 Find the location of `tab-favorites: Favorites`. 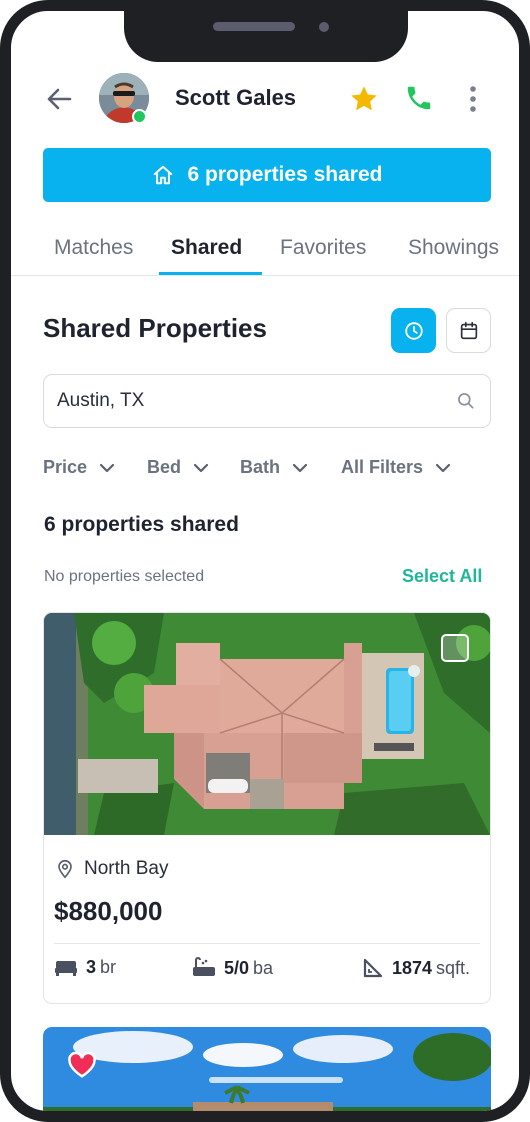

tab-favorites: Favorites is located at coordinates (323, 248).